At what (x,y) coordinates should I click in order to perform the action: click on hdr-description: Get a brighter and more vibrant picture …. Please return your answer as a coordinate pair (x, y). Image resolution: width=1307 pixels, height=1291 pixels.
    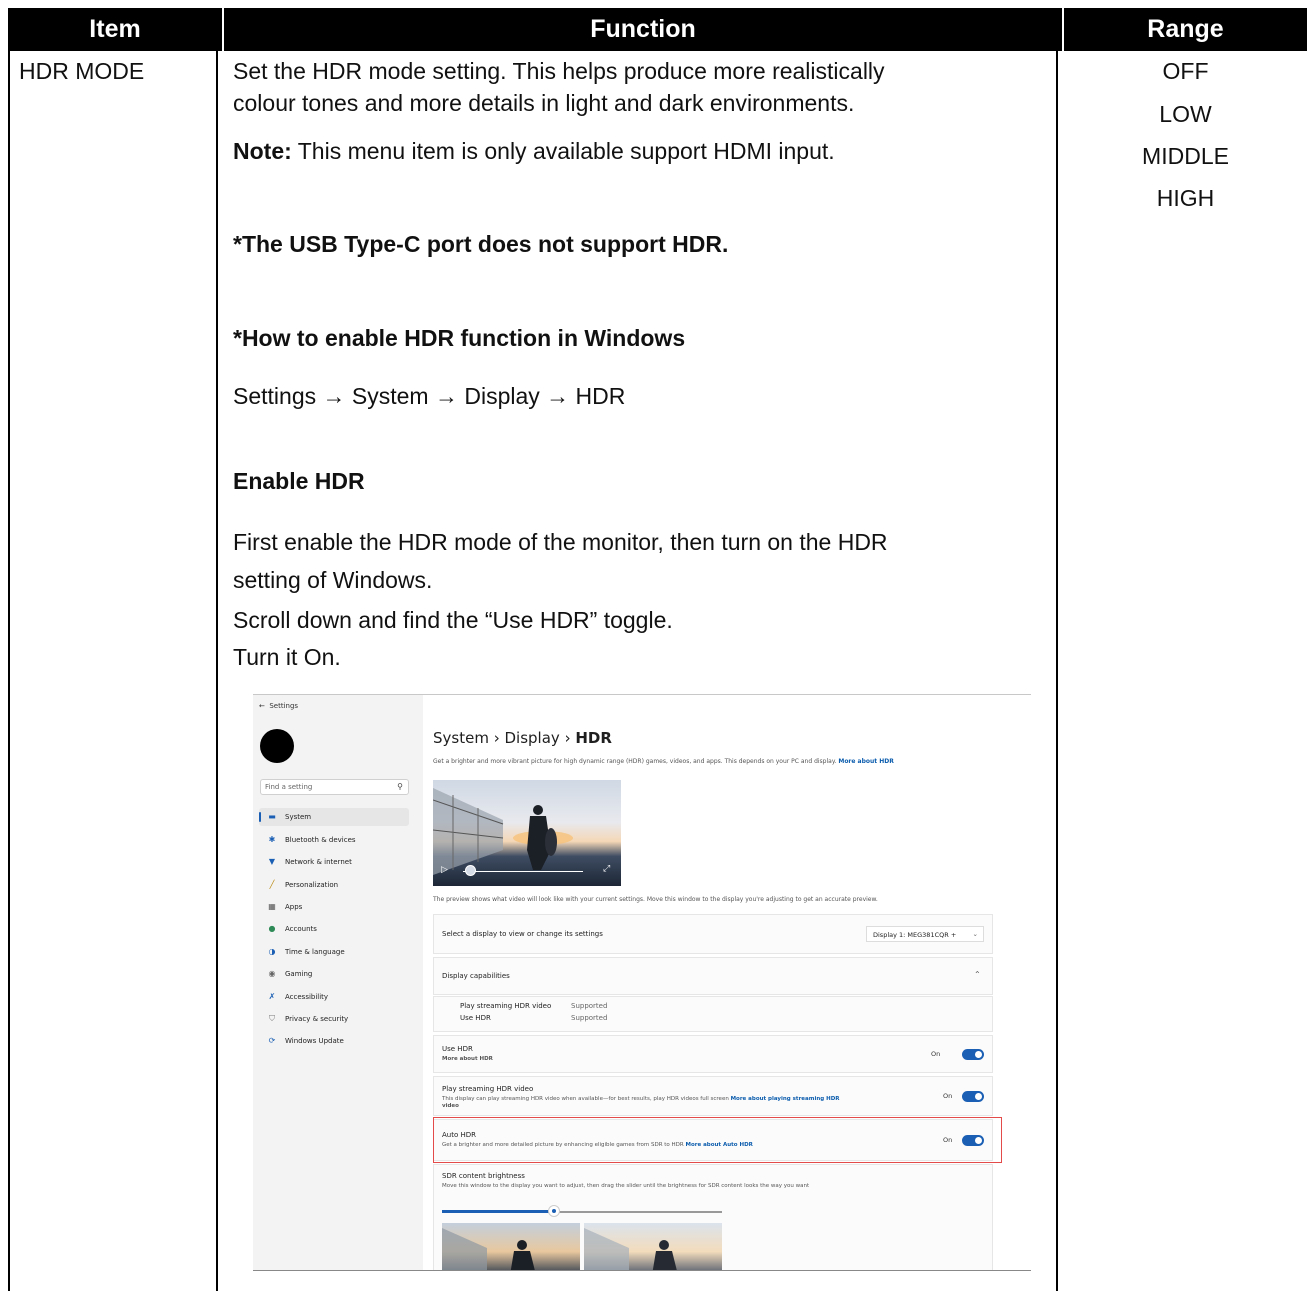
    Looking at the image, I should click on (663, 761).